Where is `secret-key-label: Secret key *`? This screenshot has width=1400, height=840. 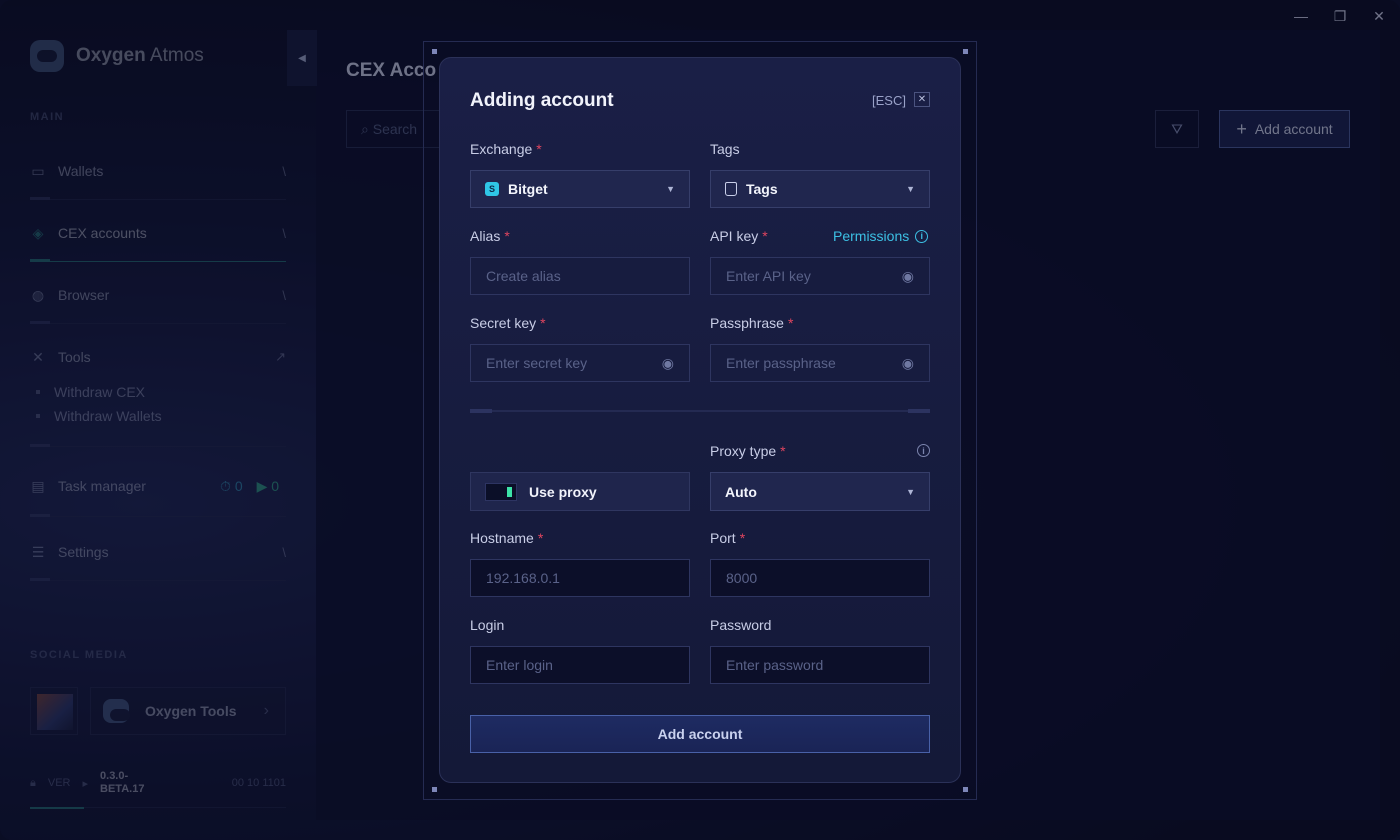 secret-key-label: Secret key * is located at coordinates (508, 323).